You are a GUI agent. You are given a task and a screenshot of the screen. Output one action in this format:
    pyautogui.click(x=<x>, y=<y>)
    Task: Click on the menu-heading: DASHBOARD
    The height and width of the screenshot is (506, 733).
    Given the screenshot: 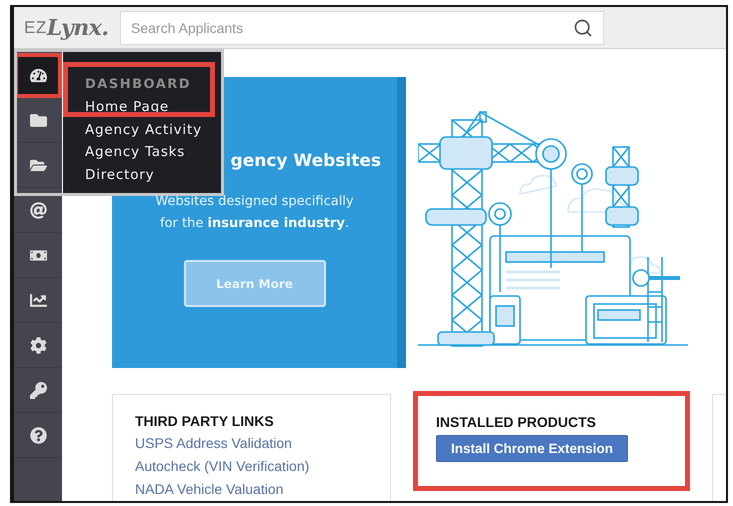 What is the action you would take?
    pyautogui.click(x=138, y=85)
    